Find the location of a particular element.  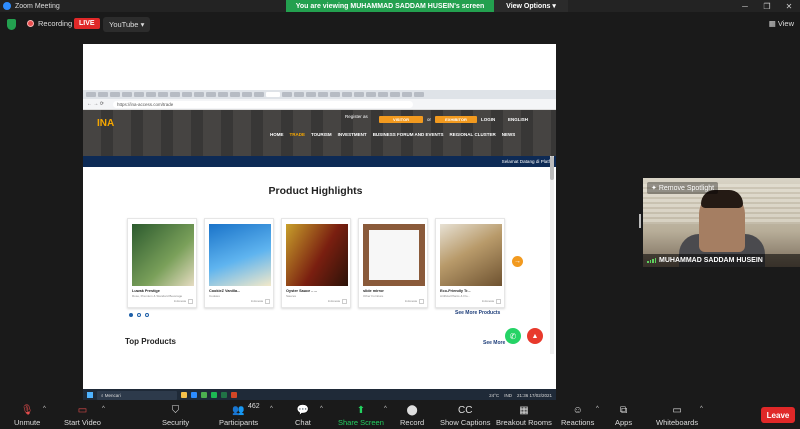

zoom-app-icon is located at coordinates (194, 395).